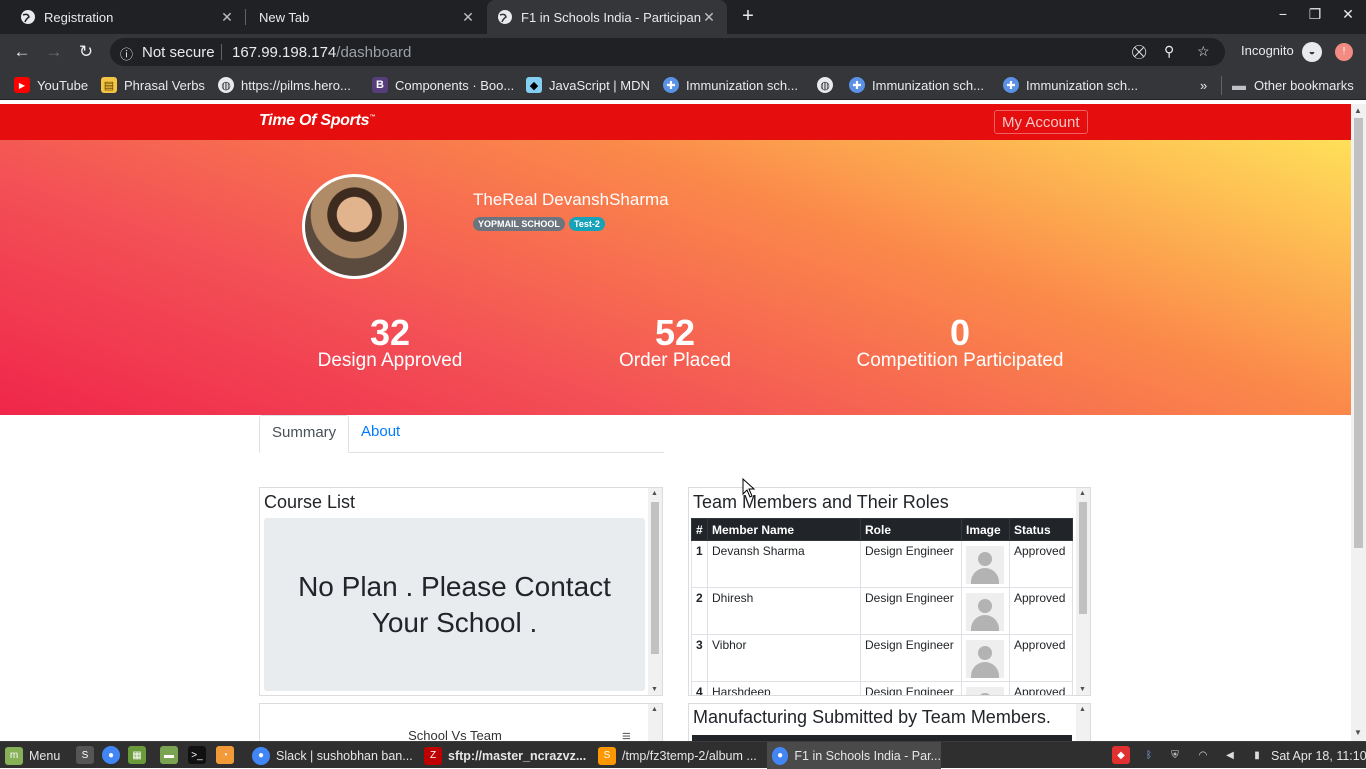 The image size is (1366, 769). Describe the element at coordinates (153, 85) in the screenshot. I see `bookmark-phrasal-verbs: ▤ Phrasal Verbs` at that location.